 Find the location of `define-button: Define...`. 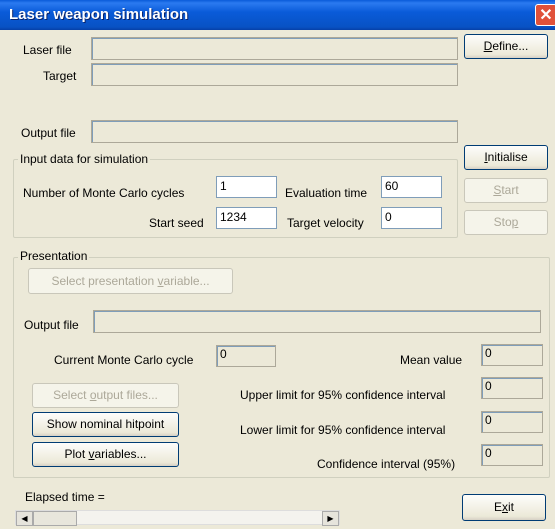

define-button: Define... is located at coordinates (506, 46).